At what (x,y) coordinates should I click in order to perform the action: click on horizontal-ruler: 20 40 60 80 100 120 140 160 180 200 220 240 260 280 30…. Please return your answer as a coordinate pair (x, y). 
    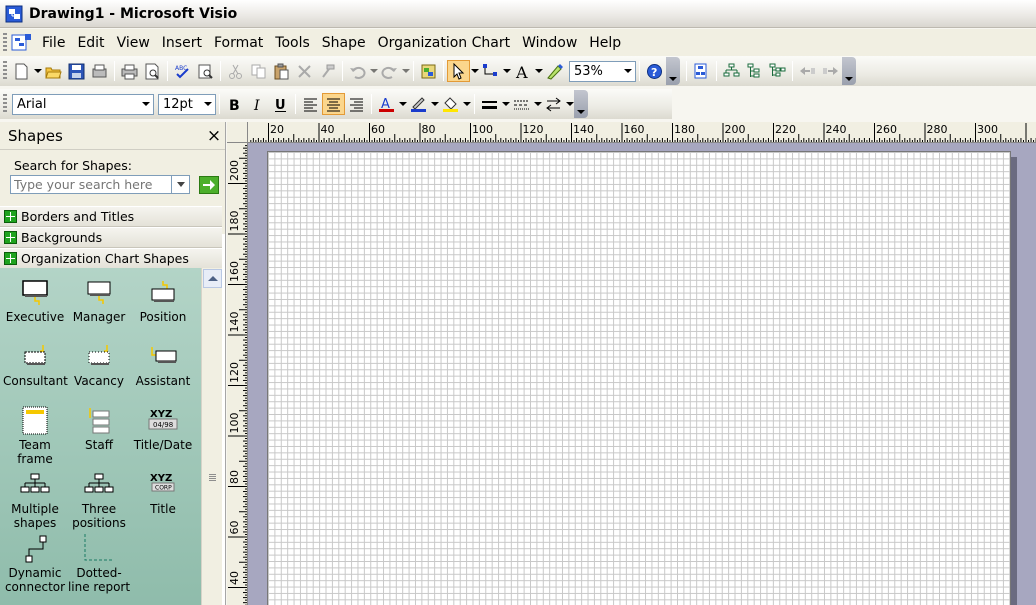
    Looking at the image, I should click on (642, 132).